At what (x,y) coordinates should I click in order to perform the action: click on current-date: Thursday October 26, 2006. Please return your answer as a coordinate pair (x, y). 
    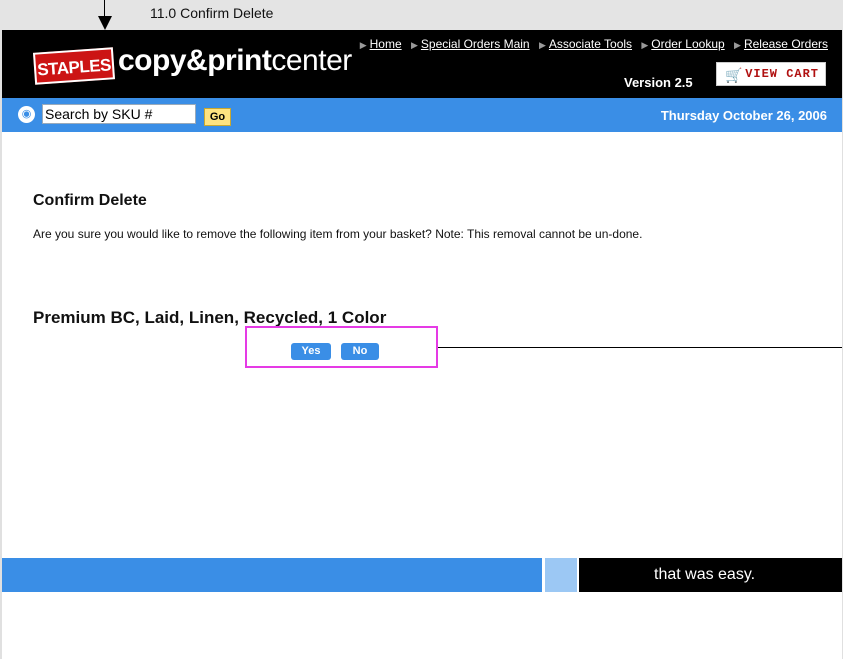
    Looking at the image, I should click on (743, 115).